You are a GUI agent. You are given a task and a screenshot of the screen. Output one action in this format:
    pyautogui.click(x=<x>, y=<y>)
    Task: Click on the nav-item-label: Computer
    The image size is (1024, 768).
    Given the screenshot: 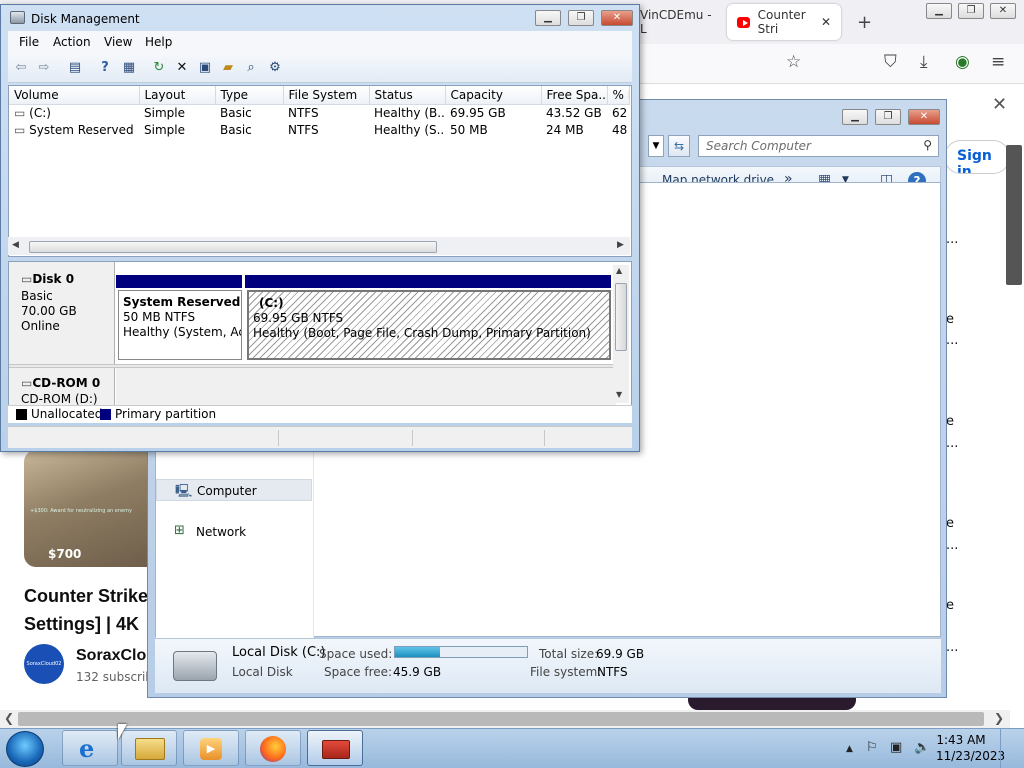 What is the action you would take?
    pyautogui.click(x=227, y=491)
    